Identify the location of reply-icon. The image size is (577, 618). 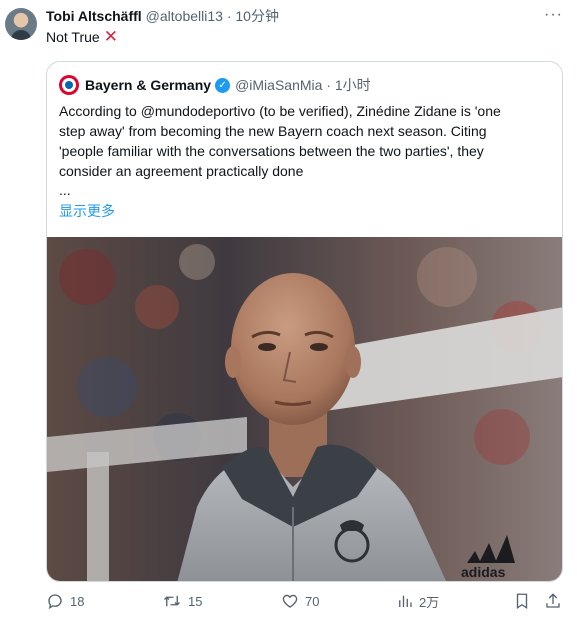
(55, 602).